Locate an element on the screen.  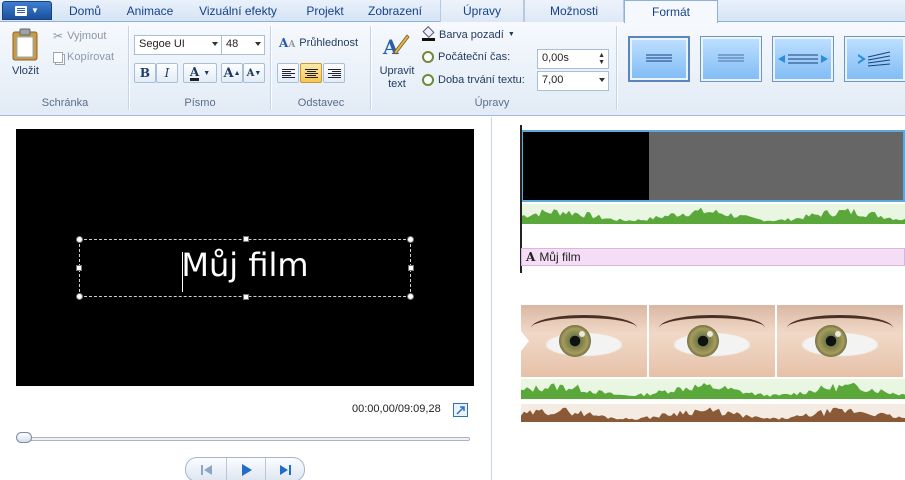
effect-preset-expand is located at coordinates (803, 59).